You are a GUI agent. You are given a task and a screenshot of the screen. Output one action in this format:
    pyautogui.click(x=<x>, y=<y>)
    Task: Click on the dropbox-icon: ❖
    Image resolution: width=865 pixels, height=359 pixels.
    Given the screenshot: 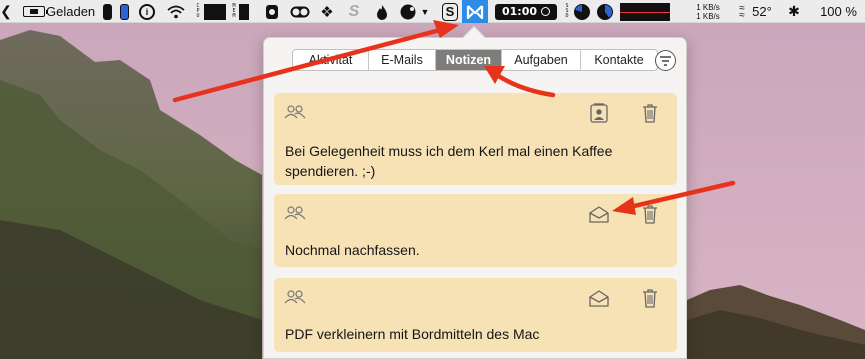 What is the action you would take?
    pyautogui.click(x=327, y=11)
    